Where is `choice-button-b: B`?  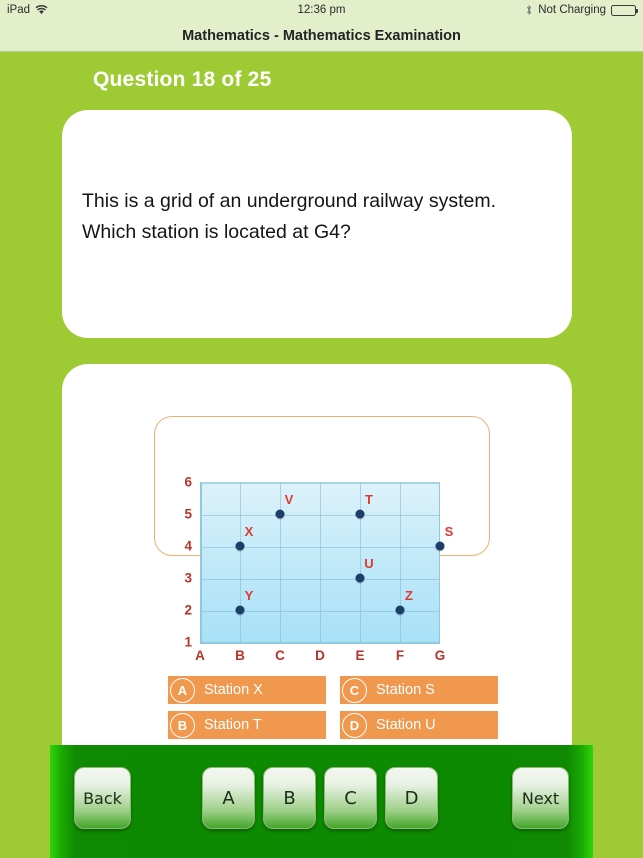 choice-button-b: B is located at coordinates (289, 798).